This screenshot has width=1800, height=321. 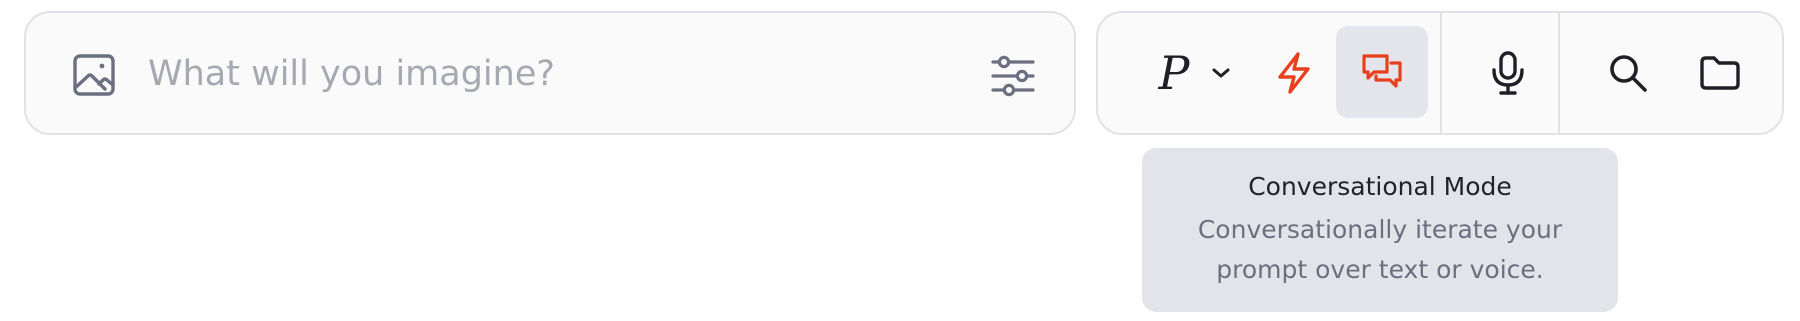 What do you see at coordinates (1174, 73) in the screenshot?
I see `model-label: P` at bounding box center [1174, 73].